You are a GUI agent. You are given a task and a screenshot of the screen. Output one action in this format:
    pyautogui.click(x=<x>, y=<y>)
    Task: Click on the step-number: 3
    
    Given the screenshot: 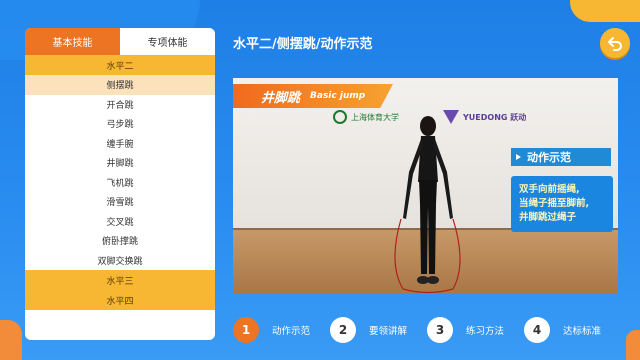 What is the action you would take?
    pyautogui.click(x=440, y=330)
    